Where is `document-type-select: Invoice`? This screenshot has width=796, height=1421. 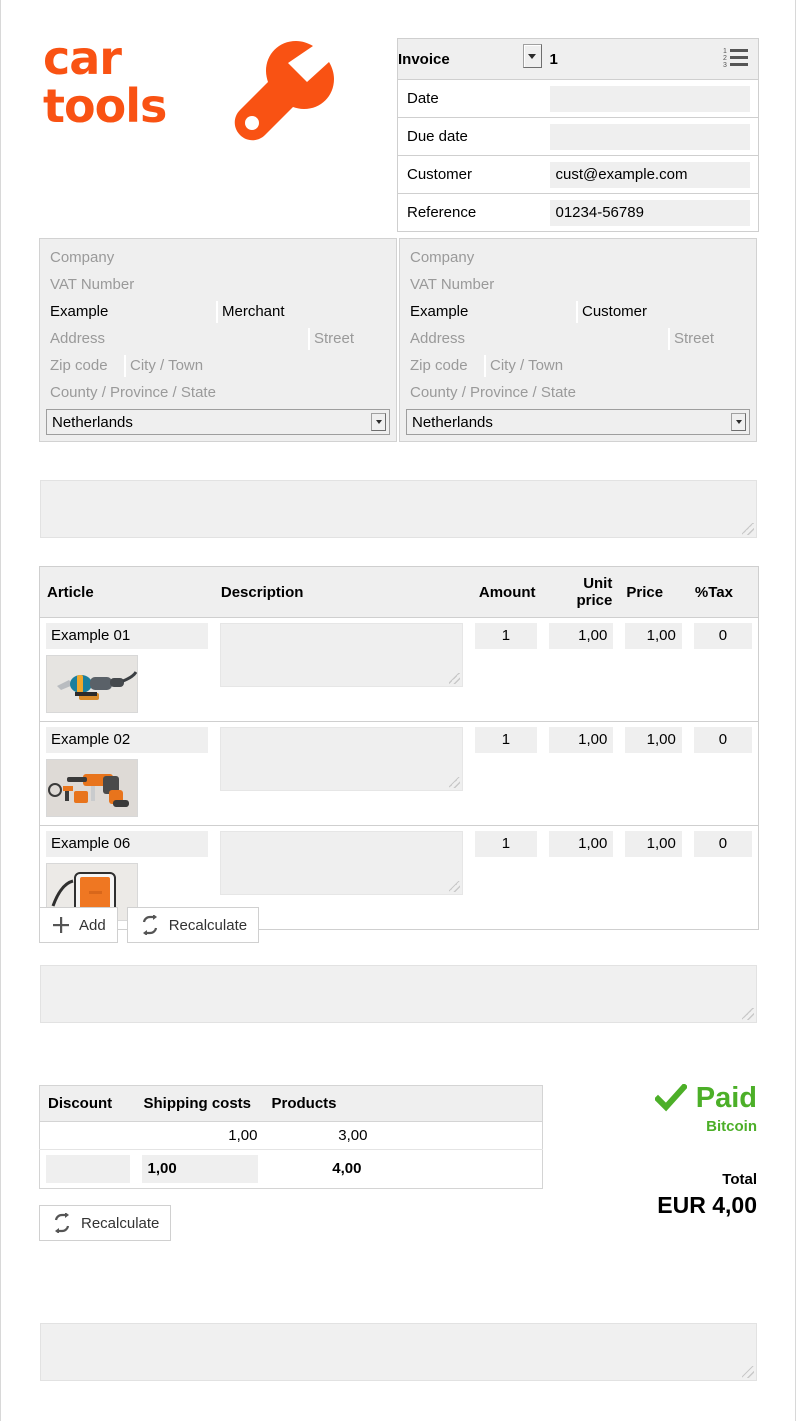 document-type-select: Invoice is located at coordinates (473, 59).